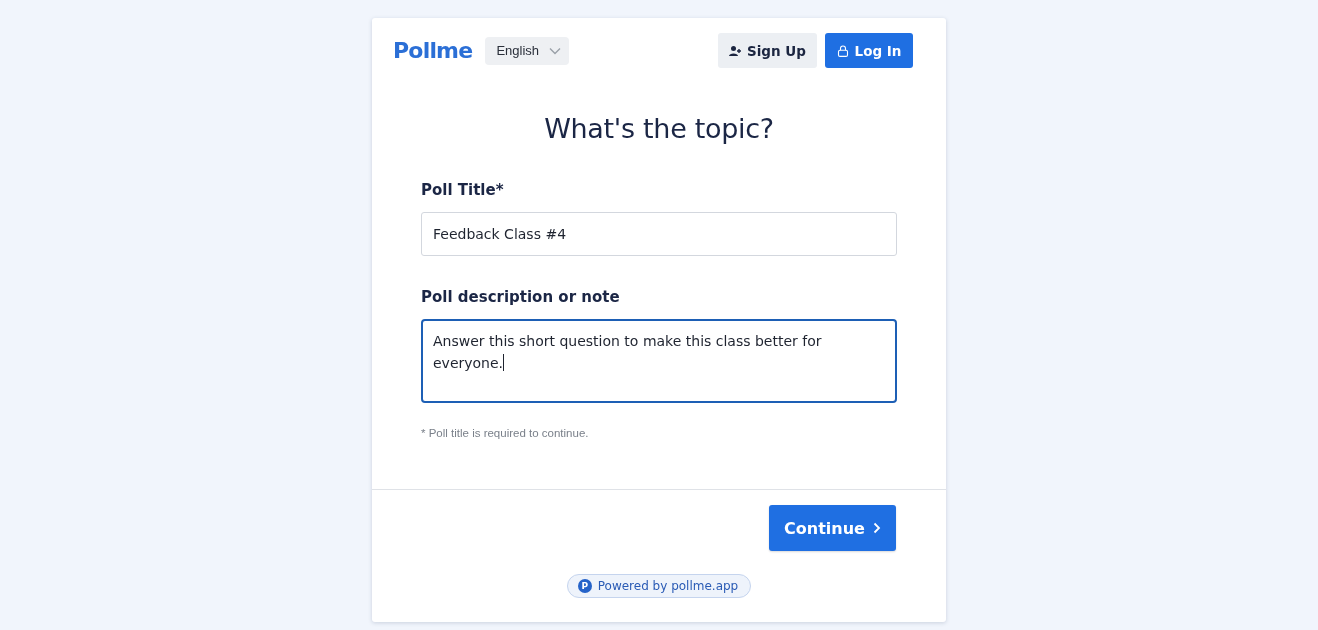 This screenshot has width=1318, height=630. What do you see at coordinates (555, 50) in the screenshot?
I see `chevron-down-icon` at bounding box center [555, 50].